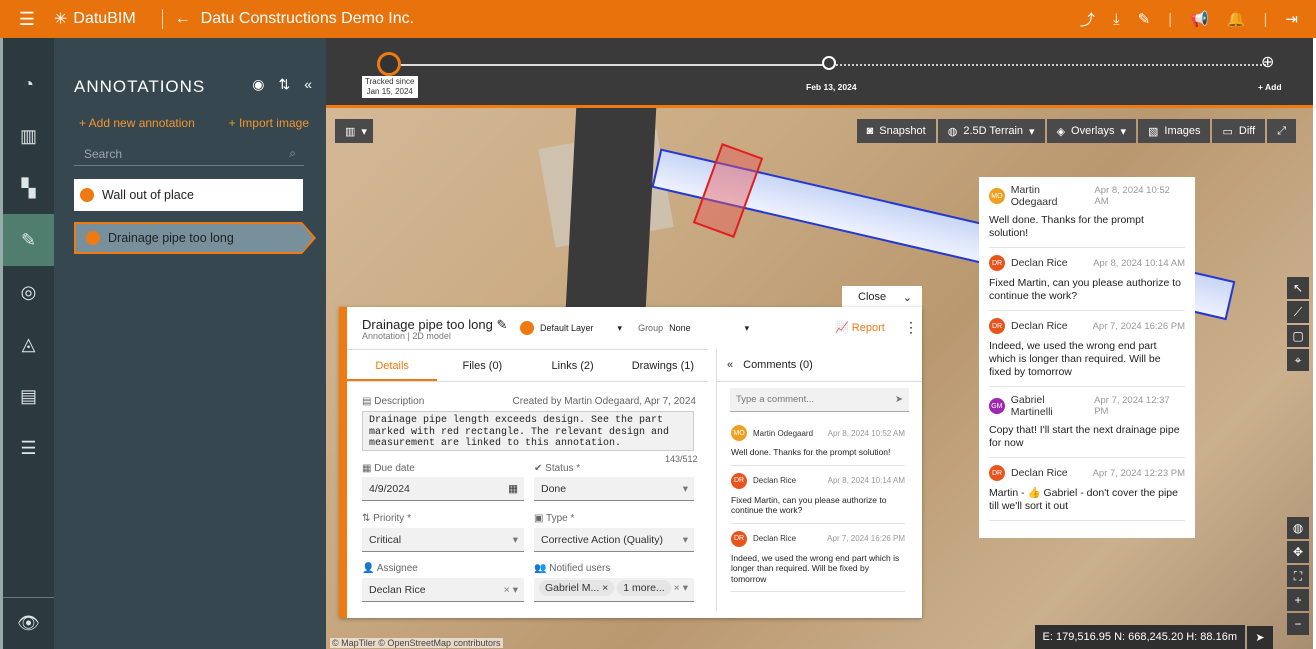  I want to click on zoom-out-icon: −, so click(1298, 624).